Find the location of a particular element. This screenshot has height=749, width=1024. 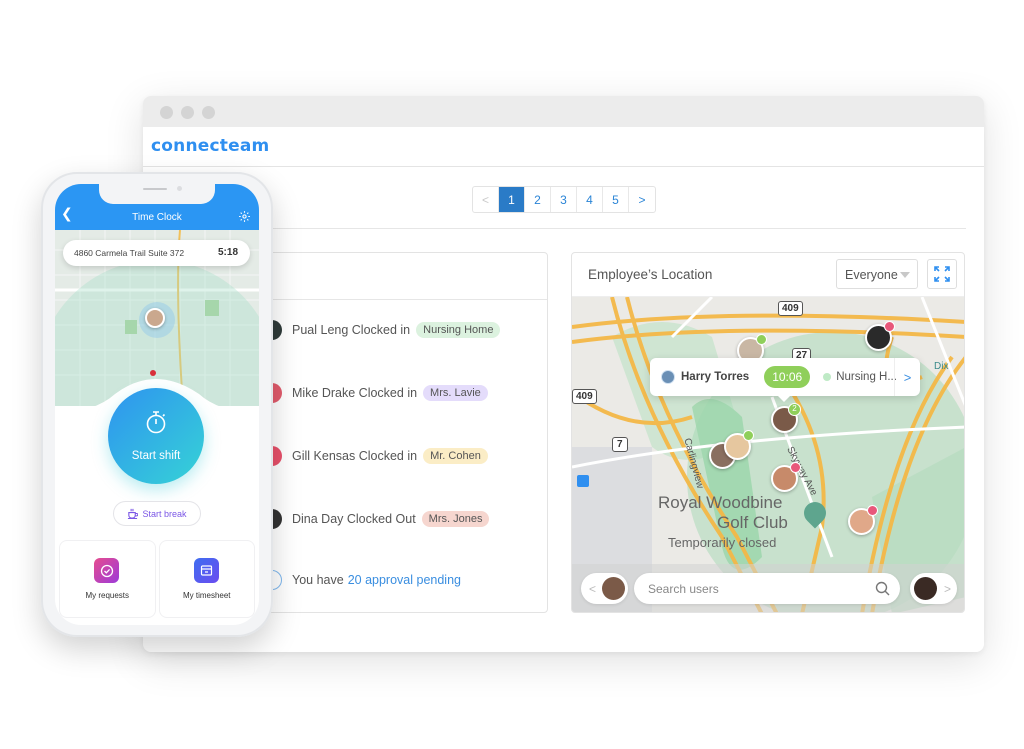

pagination-prev: < is located at coordinates (486, 199).